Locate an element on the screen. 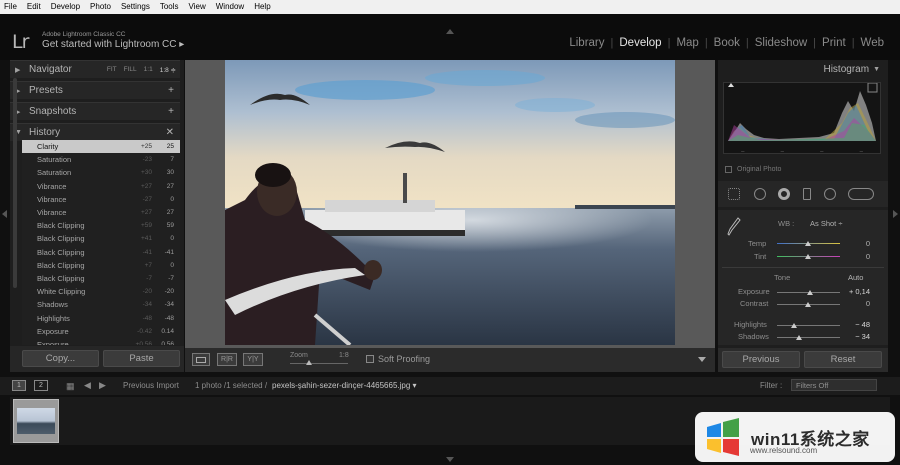 This screenshot has height=465, width=900. menu-window: Window is located at coordinates (230, 7).